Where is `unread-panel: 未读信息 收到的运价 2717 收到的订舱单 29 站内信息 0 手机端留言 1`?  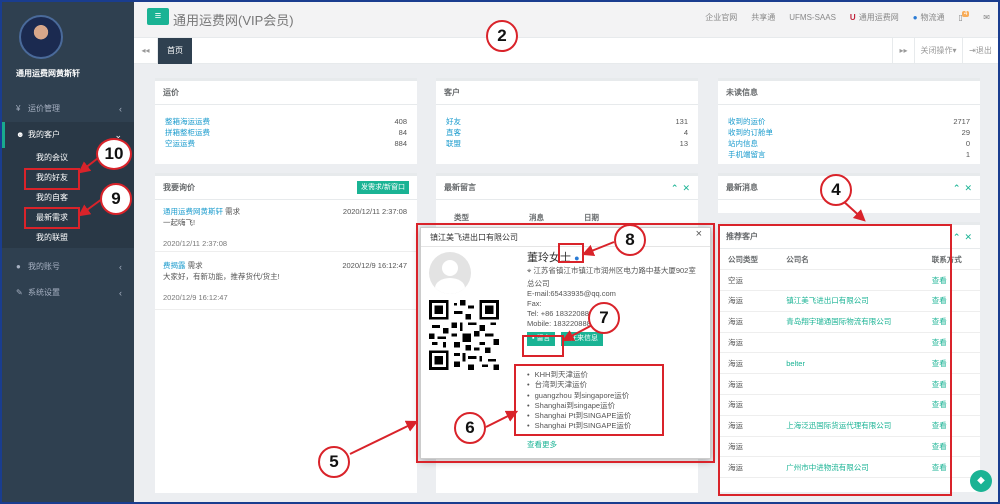
unread-panel: 未读信息 收到的运价 2717 收到的订舱单 29 站内信息 0 手机端留言 1 is located at coordinates (849, 121).